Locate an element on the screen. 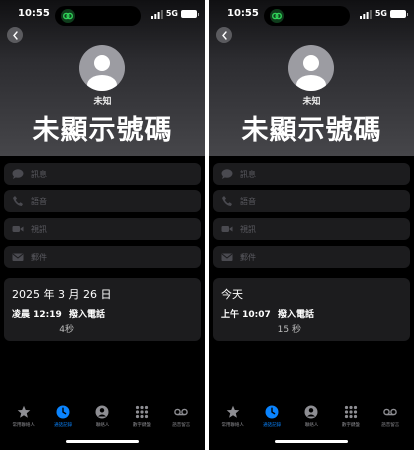 The height and width of the screenshot is (450, 414). call-time-row: 凌晨 12:19 撥入電話 is located at coordinates (58, 313).